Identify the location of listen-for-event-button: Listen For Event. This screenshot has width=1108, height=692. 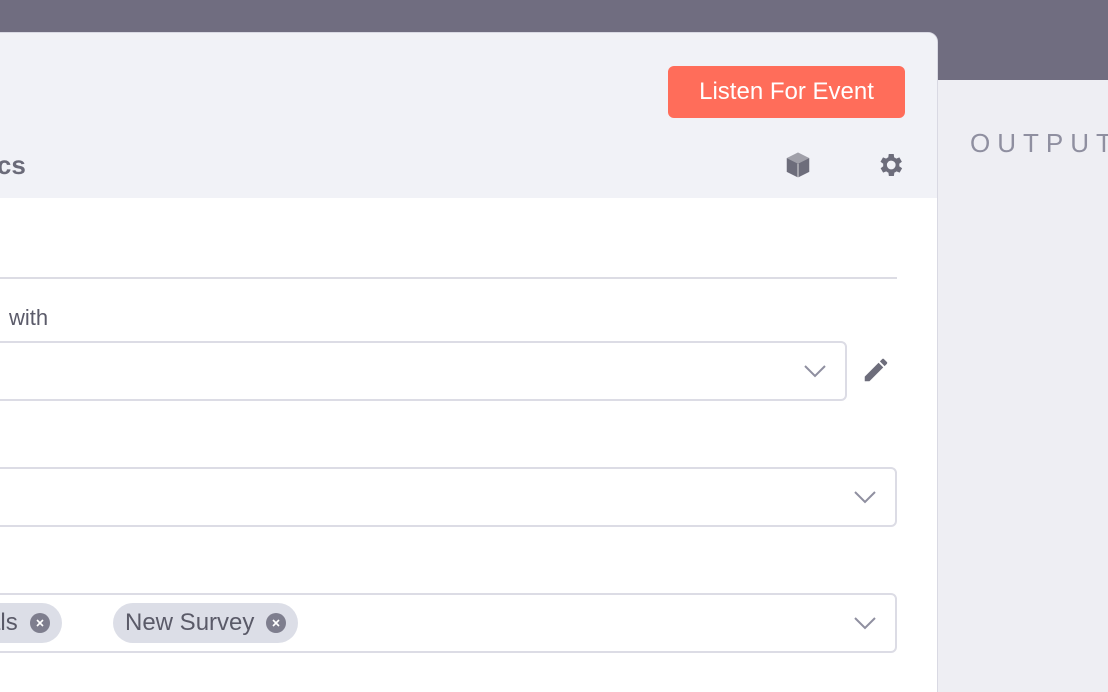
(786, 92).